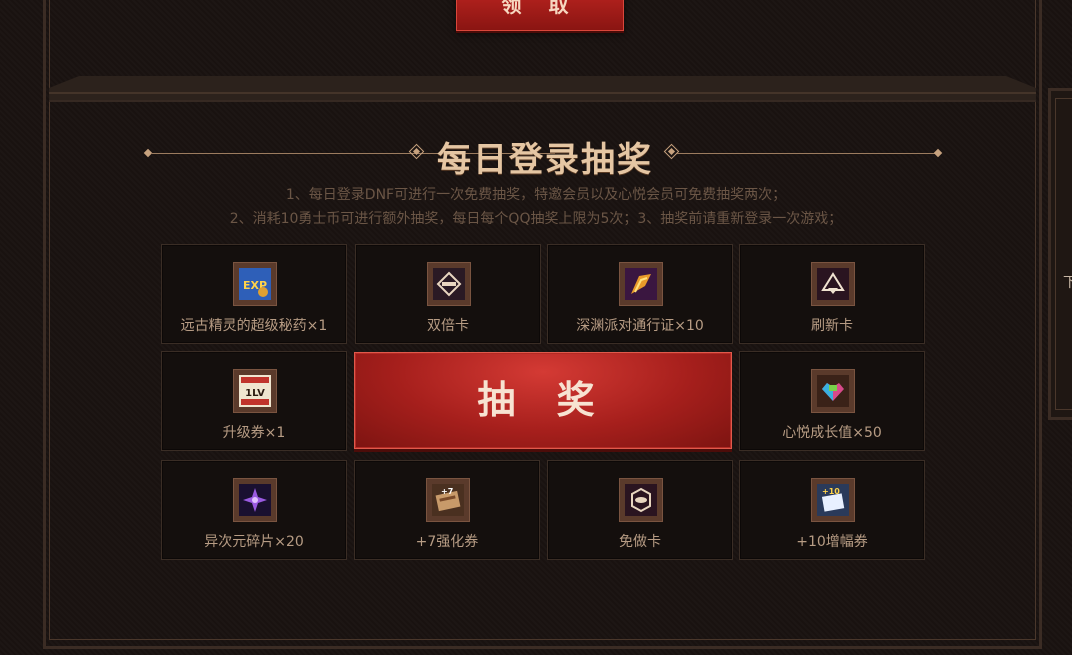 The width and height of the screenshot is (1072, 655). I want to click on side-panel-text: 下, so click(1067, 283).